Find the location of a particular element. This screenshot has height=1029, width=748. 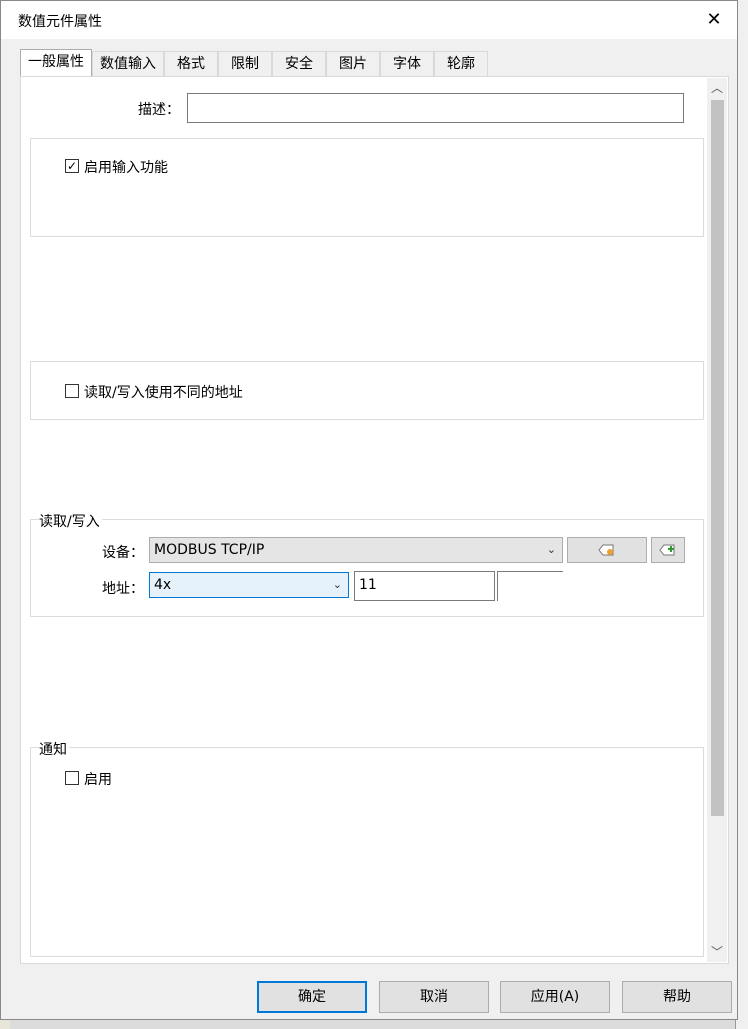

address-type-value: 4x is located at coordinates (163, 585).